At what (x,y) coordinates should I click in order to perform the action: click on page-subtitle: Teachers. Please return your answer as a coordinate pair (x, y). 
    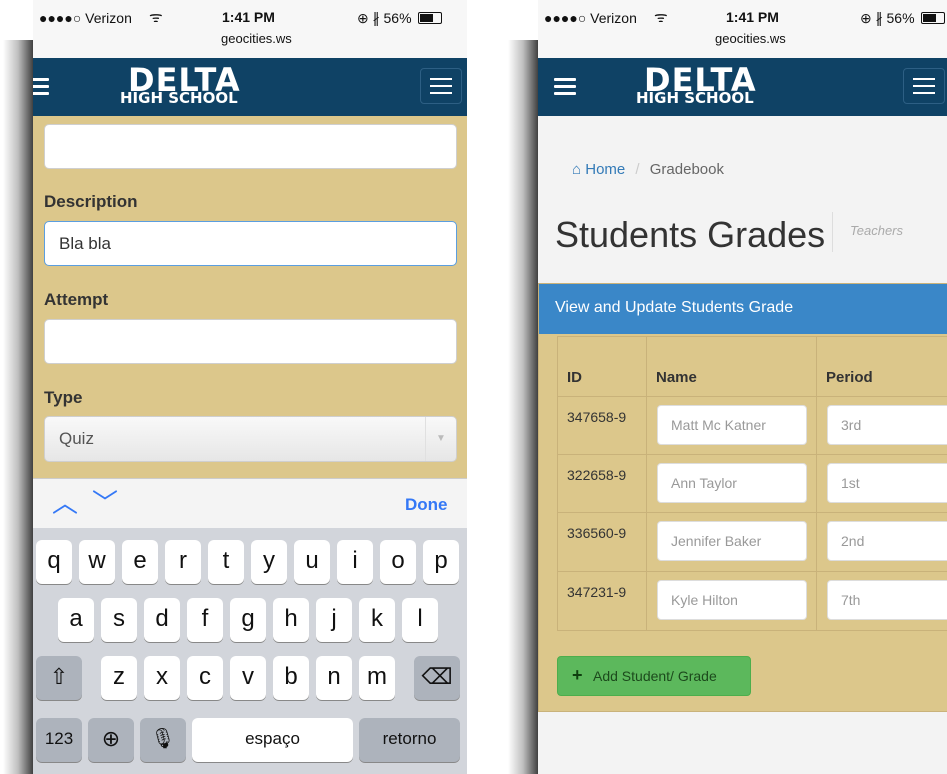
    Looking at the image, I should click on (876, 230).